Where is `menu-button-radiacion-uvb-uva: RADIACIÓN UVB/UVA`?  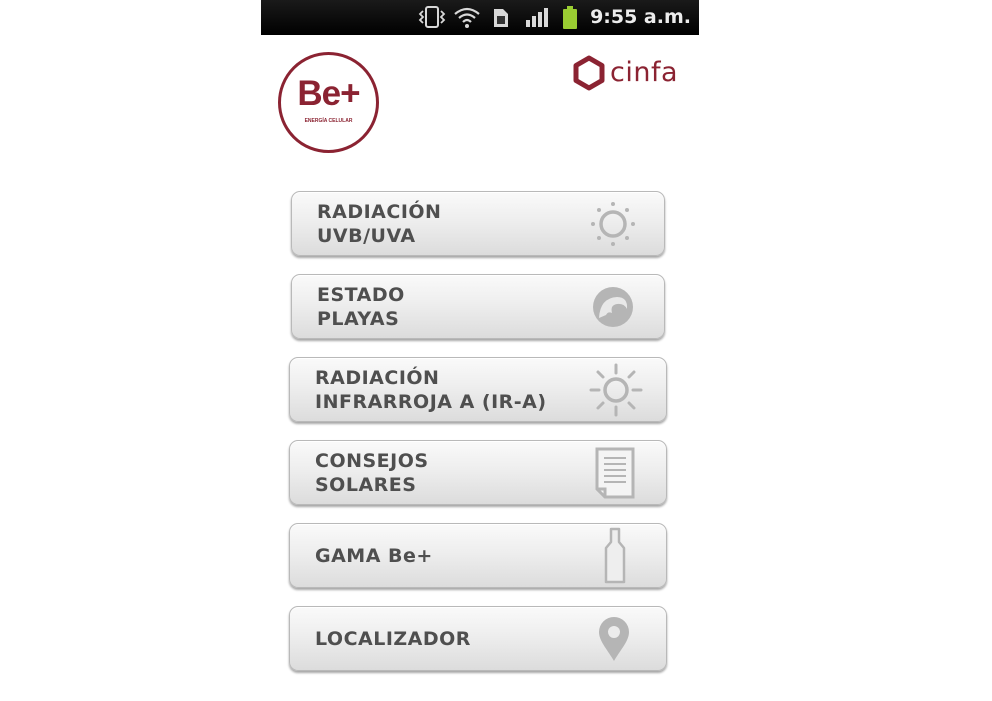 menu-button-radiacion-uvb-uva: RADIACIÓN UVB/UVA is located at coordinates (478, 223).